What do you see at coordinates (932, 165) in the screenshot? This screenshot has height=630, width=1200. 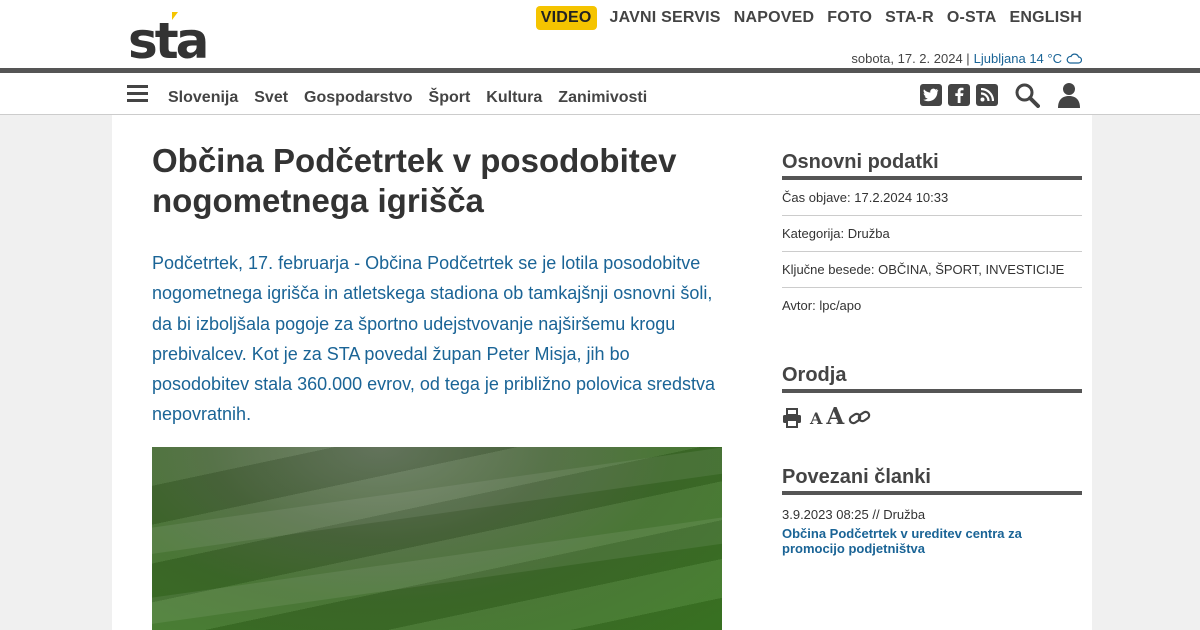 I see `basic-info-title: Osnovni podatki` at bounding box center [932, 165].